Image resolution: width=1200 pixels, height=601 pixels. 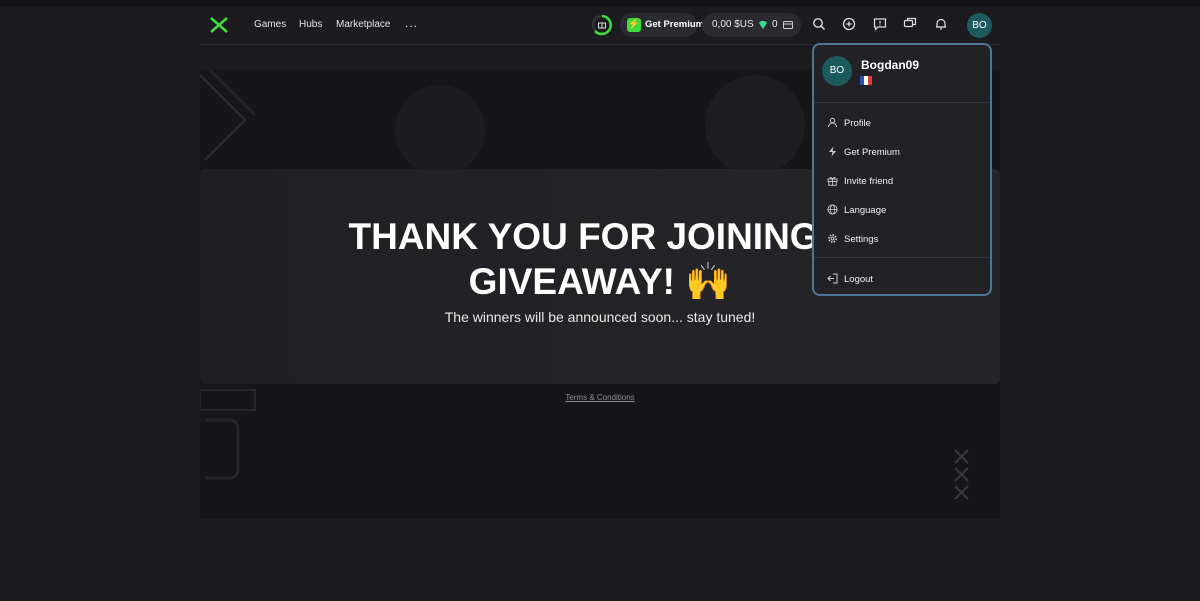 What do you see at coordinates (832, 278) in the screenshot?
I see `logout-icon` at bounding box center [832, 278].